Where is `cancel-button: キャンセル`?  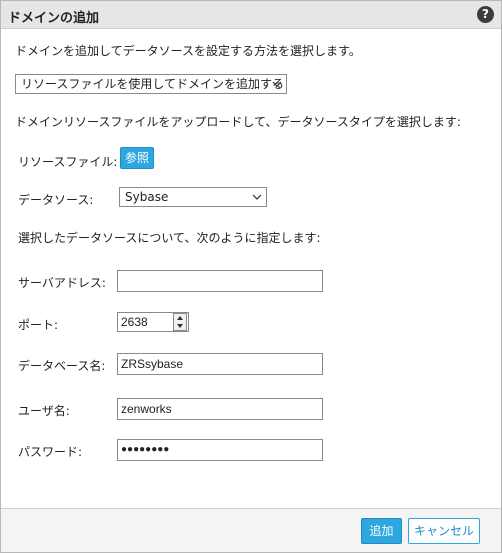 cancel-button: キャンセル is located at coordinates (444, 531).